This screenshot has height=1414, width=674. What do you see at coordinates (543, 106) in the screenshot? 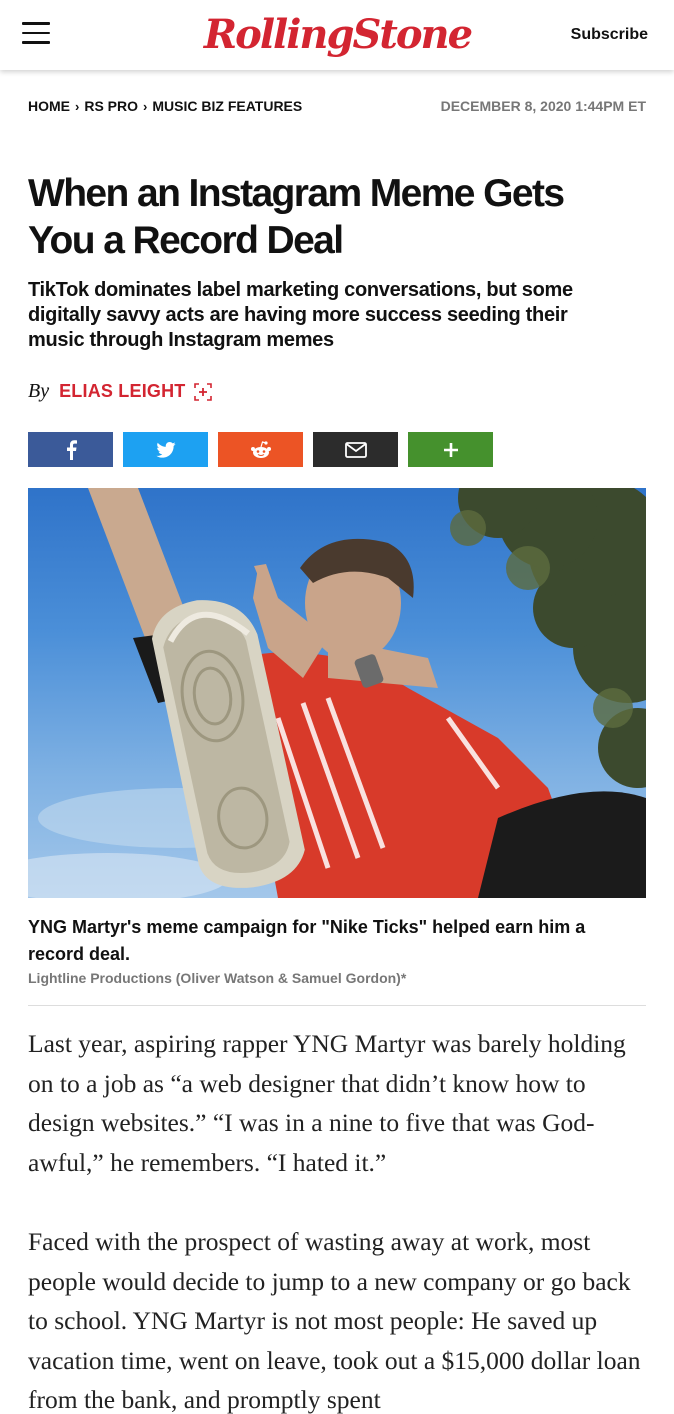
I see `publish-date: DECEMBER 8, 2020 1:44PM ET` at bounding box center [543, 106].